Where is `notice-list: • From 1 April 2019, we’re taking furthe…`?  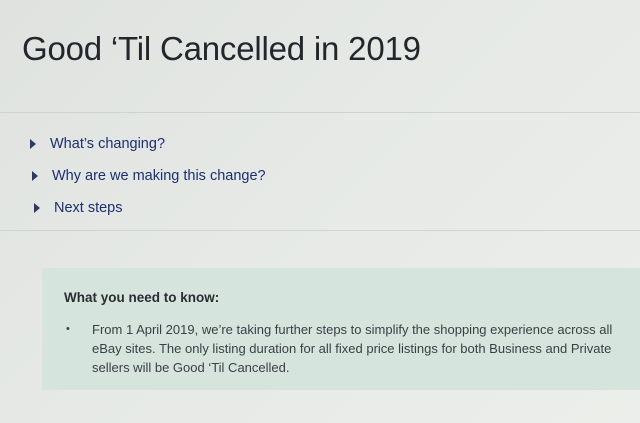
notice-list: • From 1 April 2019, we’re taking furthe… is located at coordinates (346, 348).